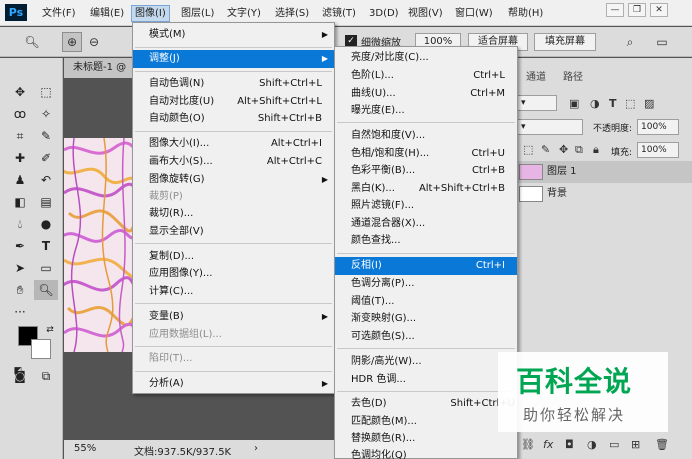 The height and width of the screenshot is (459, 692). What do you see at coordinates (596, 150) in the screenshot?
I see `lock-all-icon: 🔒︎` at bounding box center [596, 150].